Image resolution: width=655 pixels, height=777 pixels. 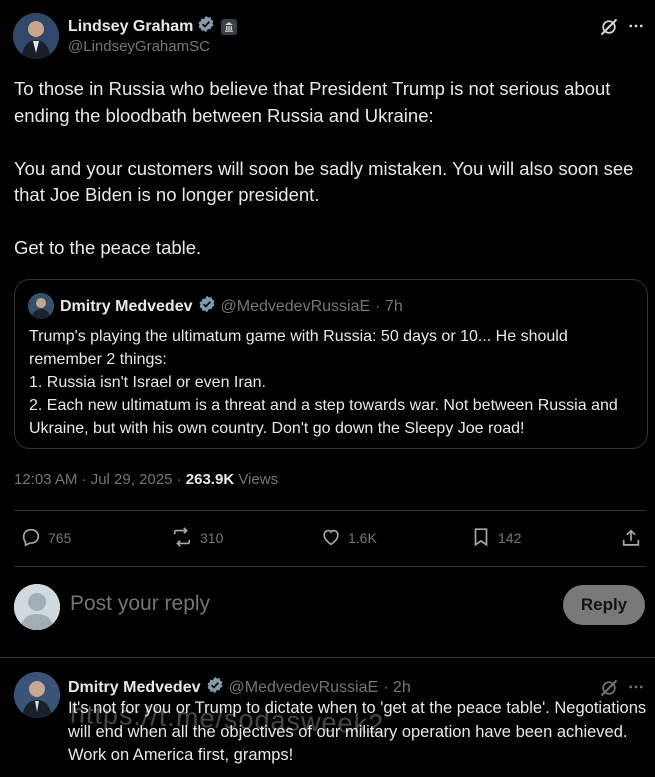 What do you see at coordinates (510, 538) in the screenshot?
I see `bookmark-count: 142` at bounding box center [510, 538].